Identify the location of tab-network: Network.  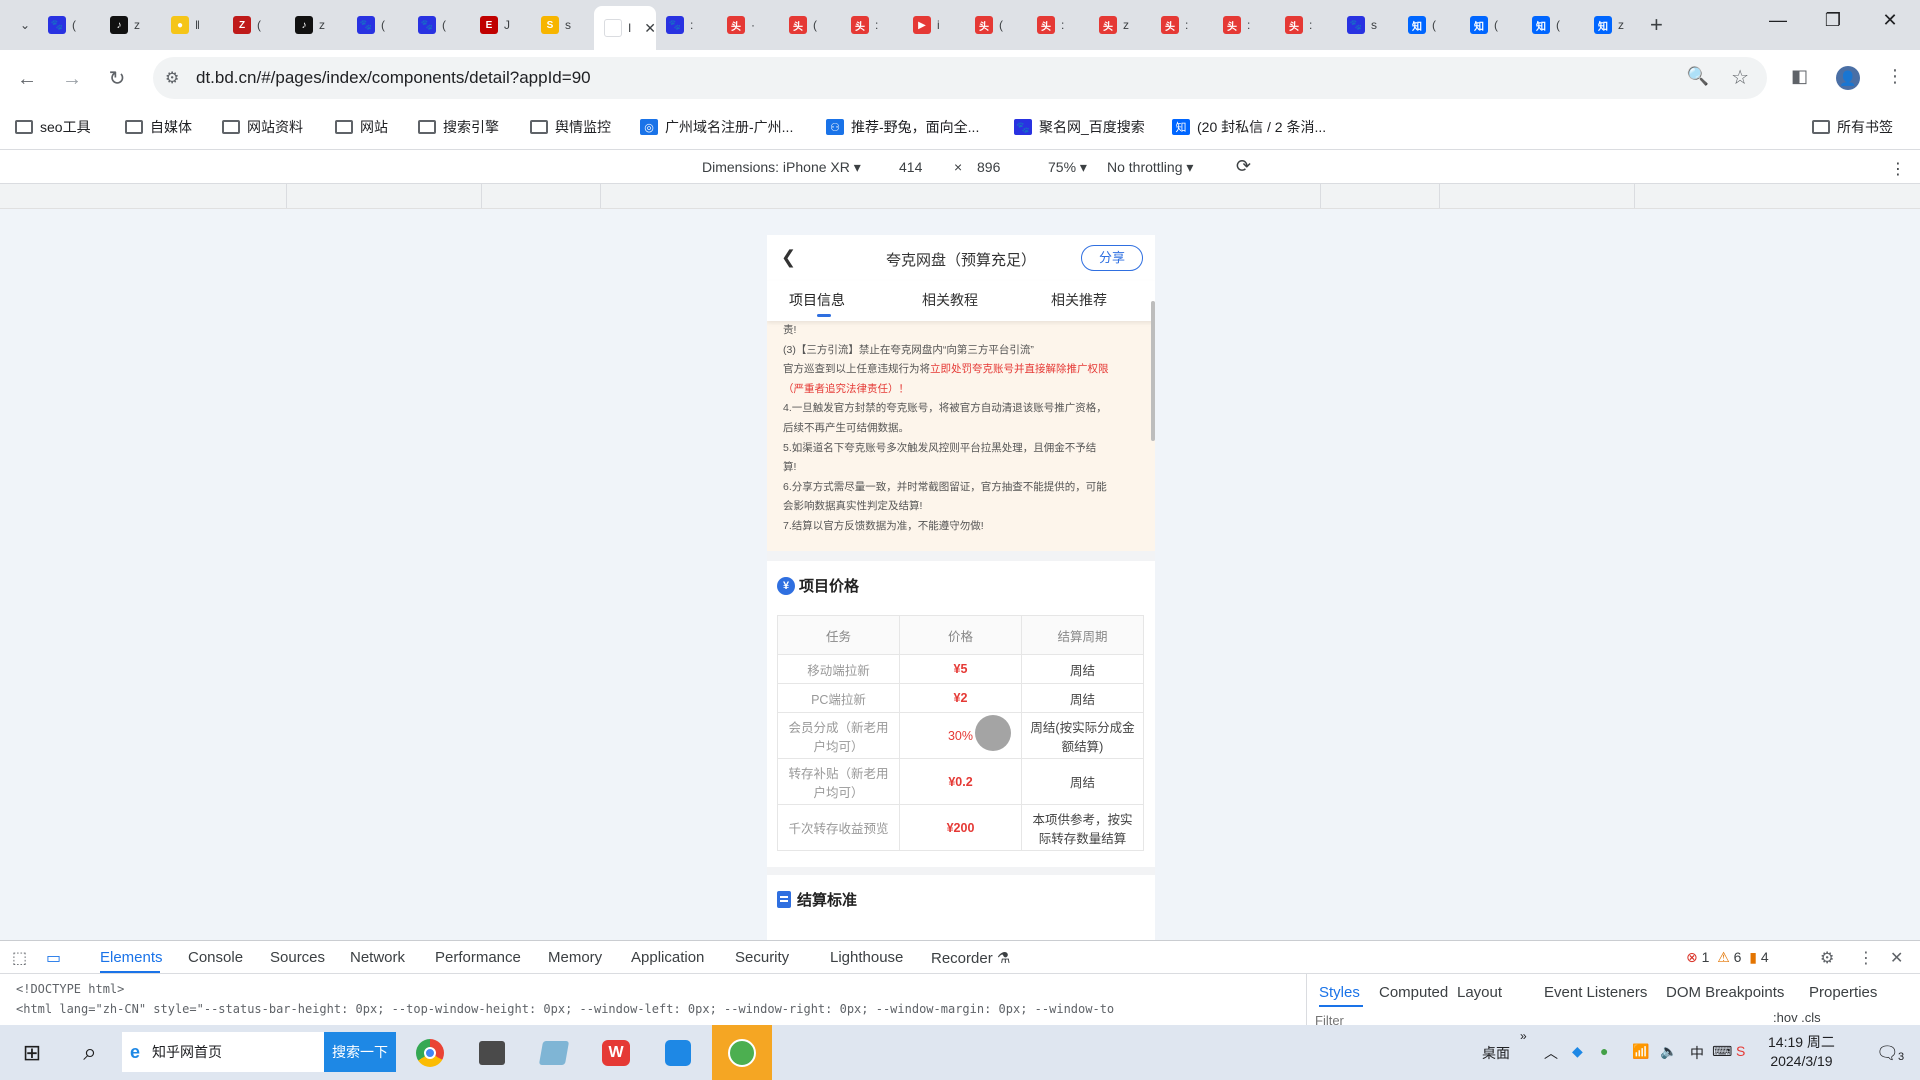
(377, 957).